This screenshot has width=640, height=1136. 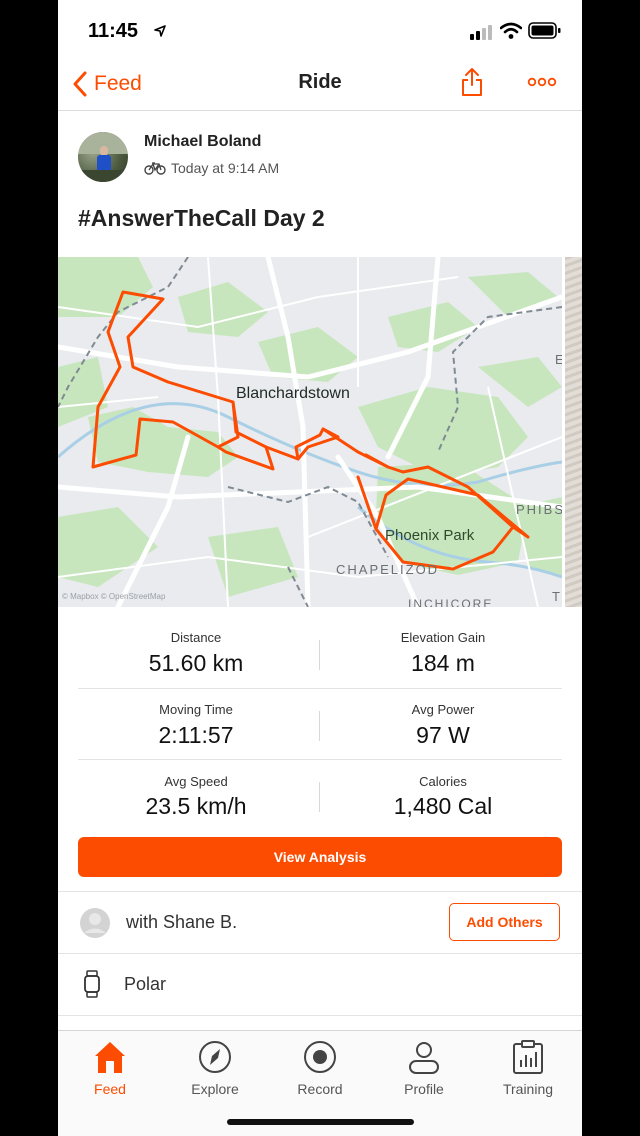 I want to click on tab-label: Profile, so click(x=424, y=1089).